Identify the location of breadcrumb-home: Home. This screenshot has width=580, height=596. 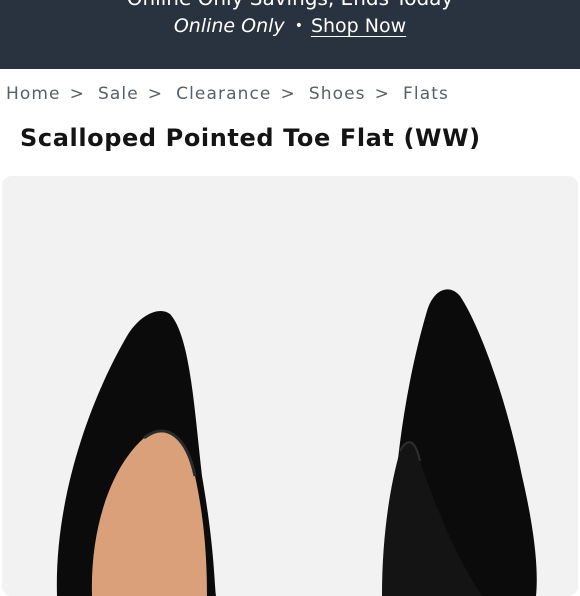
(33, 94).